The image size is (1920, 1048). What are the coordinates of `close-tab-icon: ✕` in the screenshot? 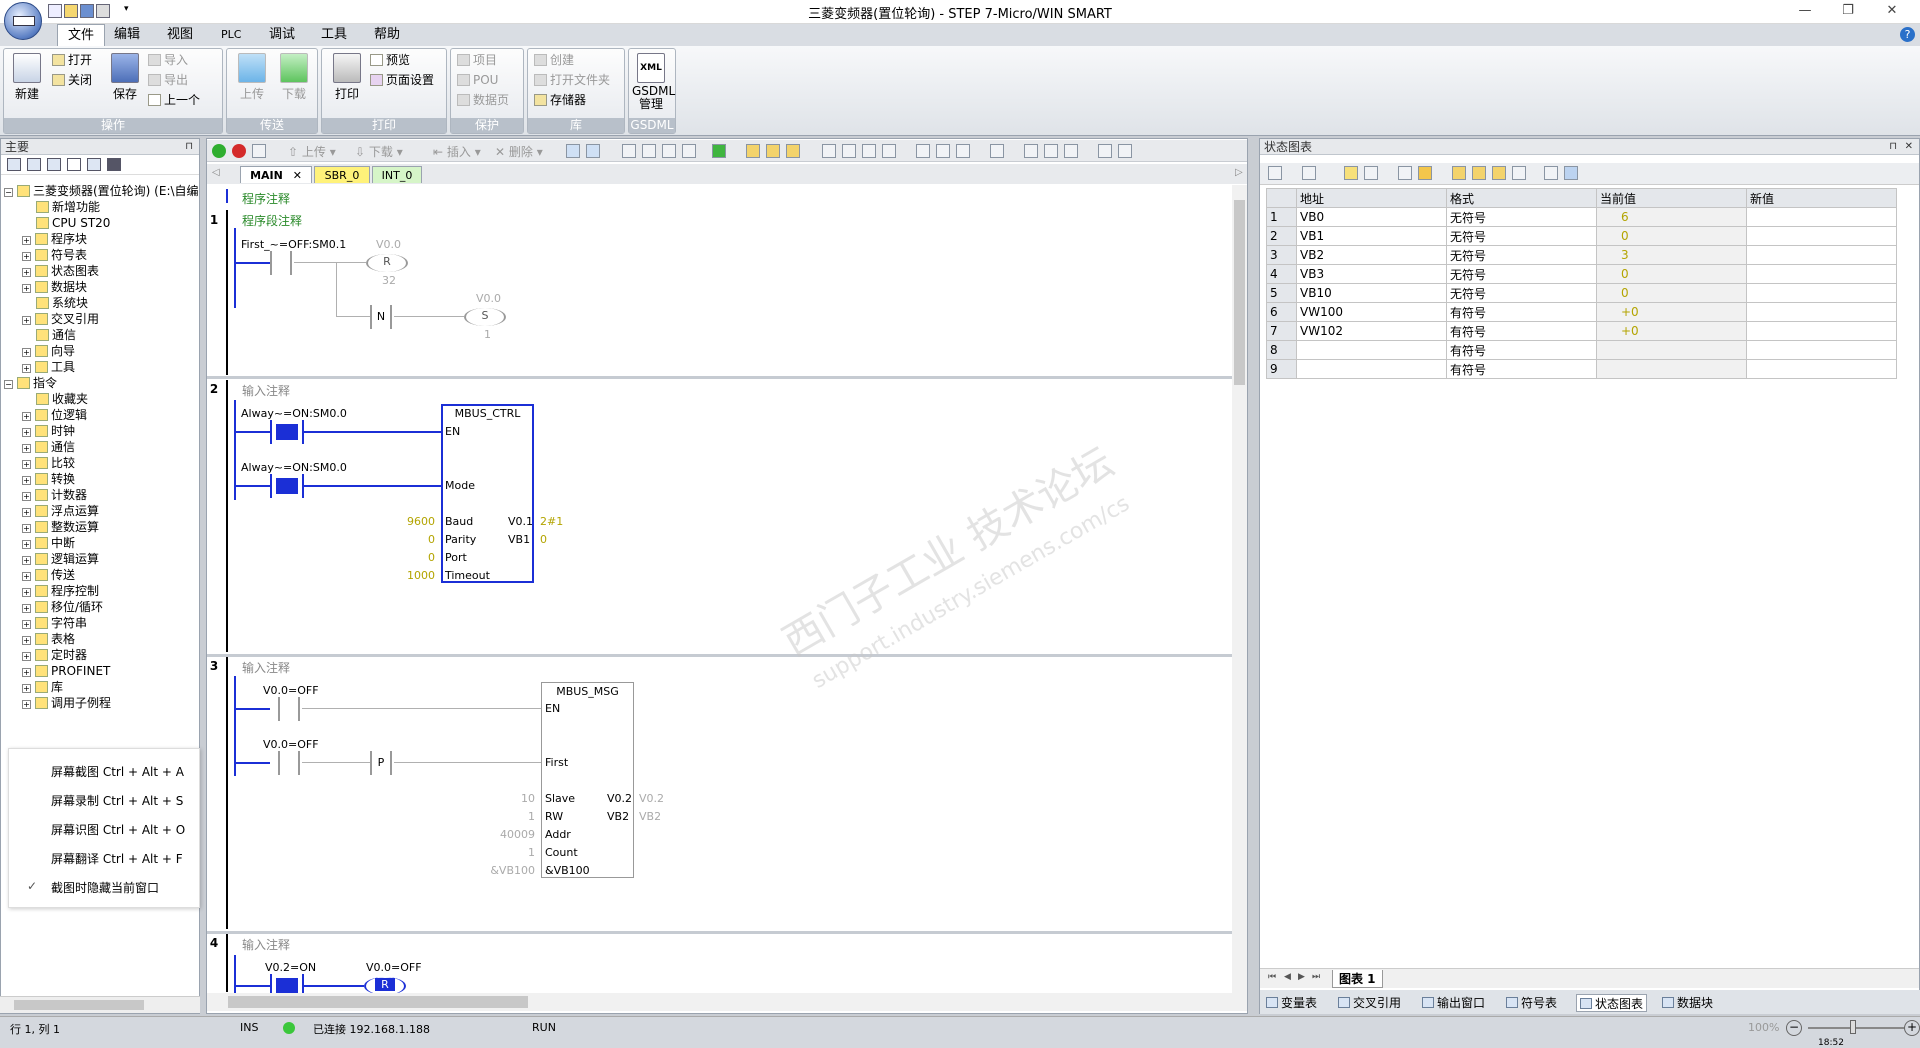 It's located at (297, 175).